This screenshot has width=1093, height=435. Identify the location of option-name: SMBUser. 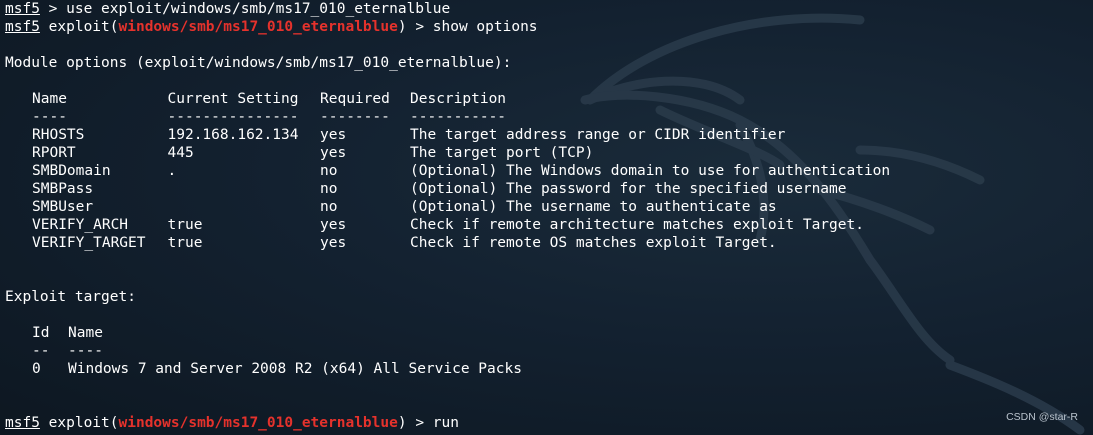
(63, 207).